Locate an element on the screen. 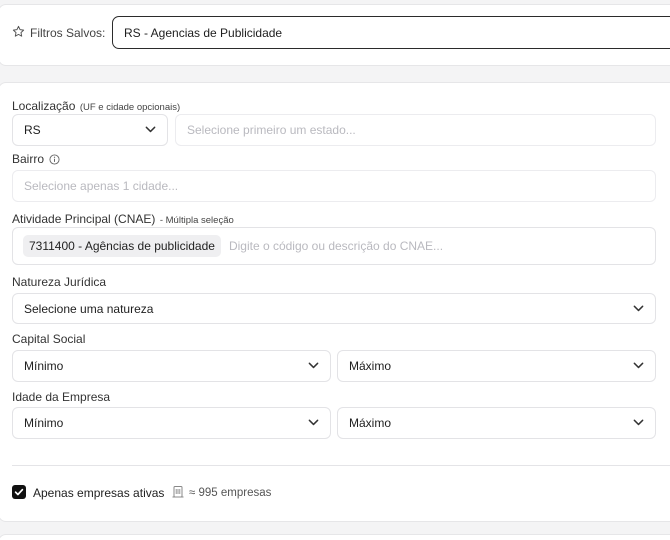 The height and width of the screenshot is (540, 670). uf-select: RS is located at coordinates (90, 130).